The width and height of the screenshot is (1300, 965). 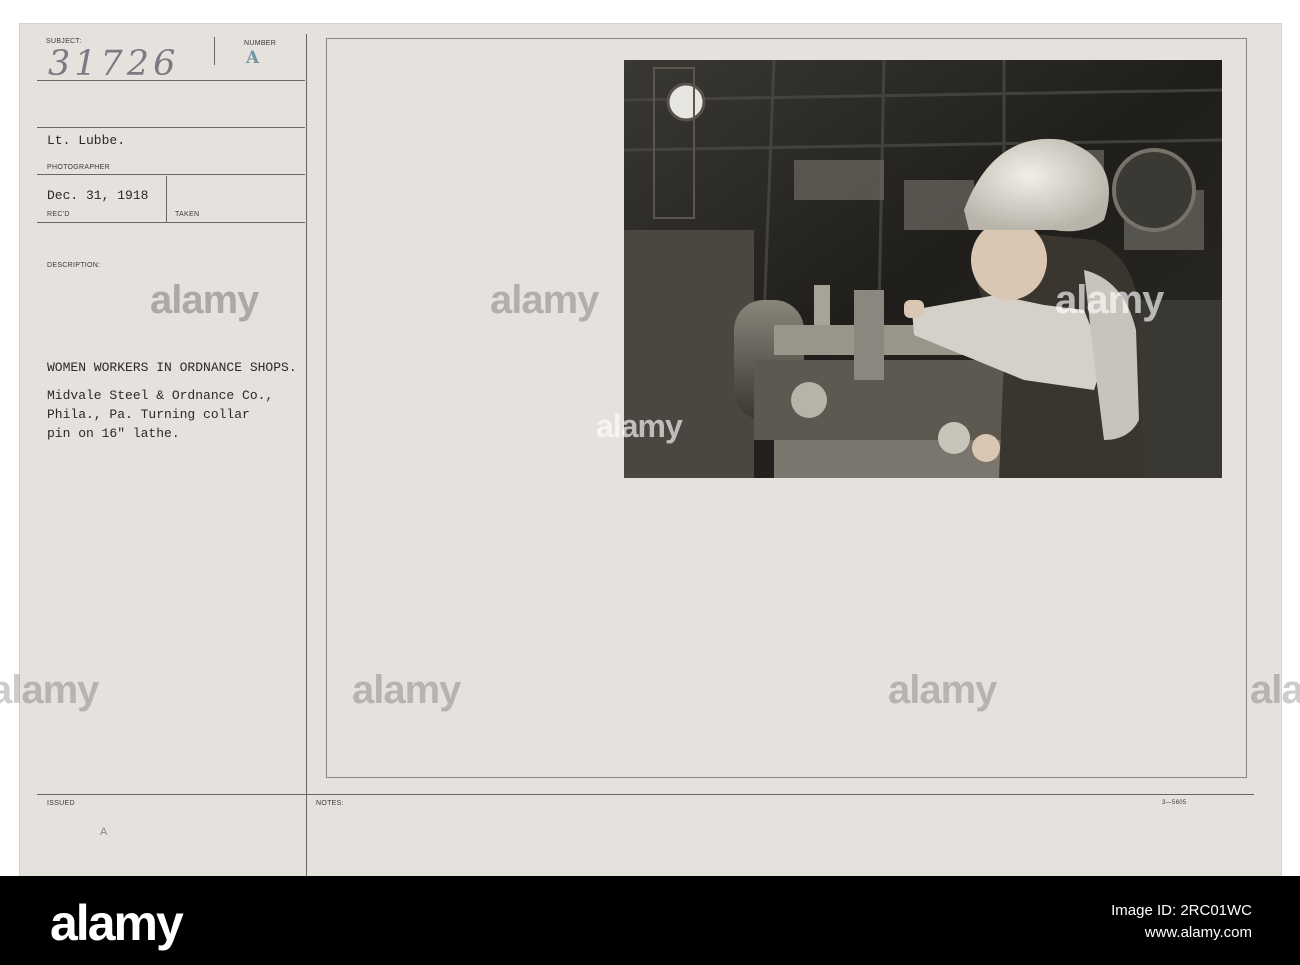 I want to click on subject-divider, so click(x=214, y=51).